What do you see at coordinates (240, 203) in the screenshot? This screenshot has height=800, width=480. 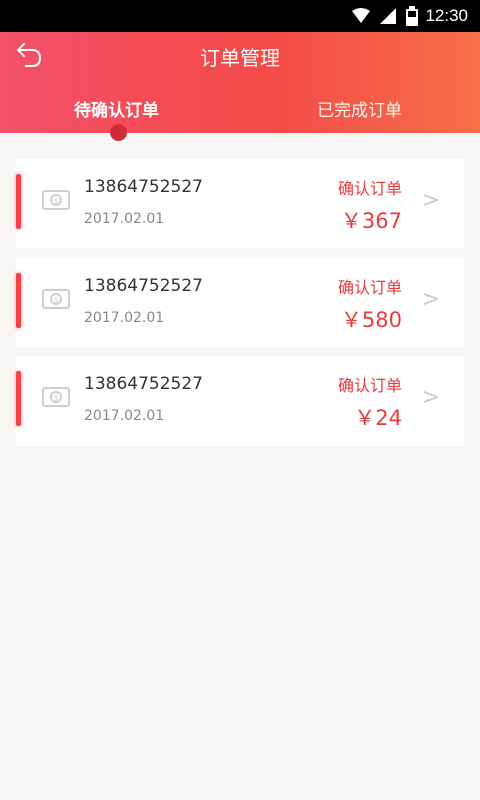 I see `order-card: $ 13864752527 2017.02.01 确认订单 ￥367 >` at bounding box center [240, 203].